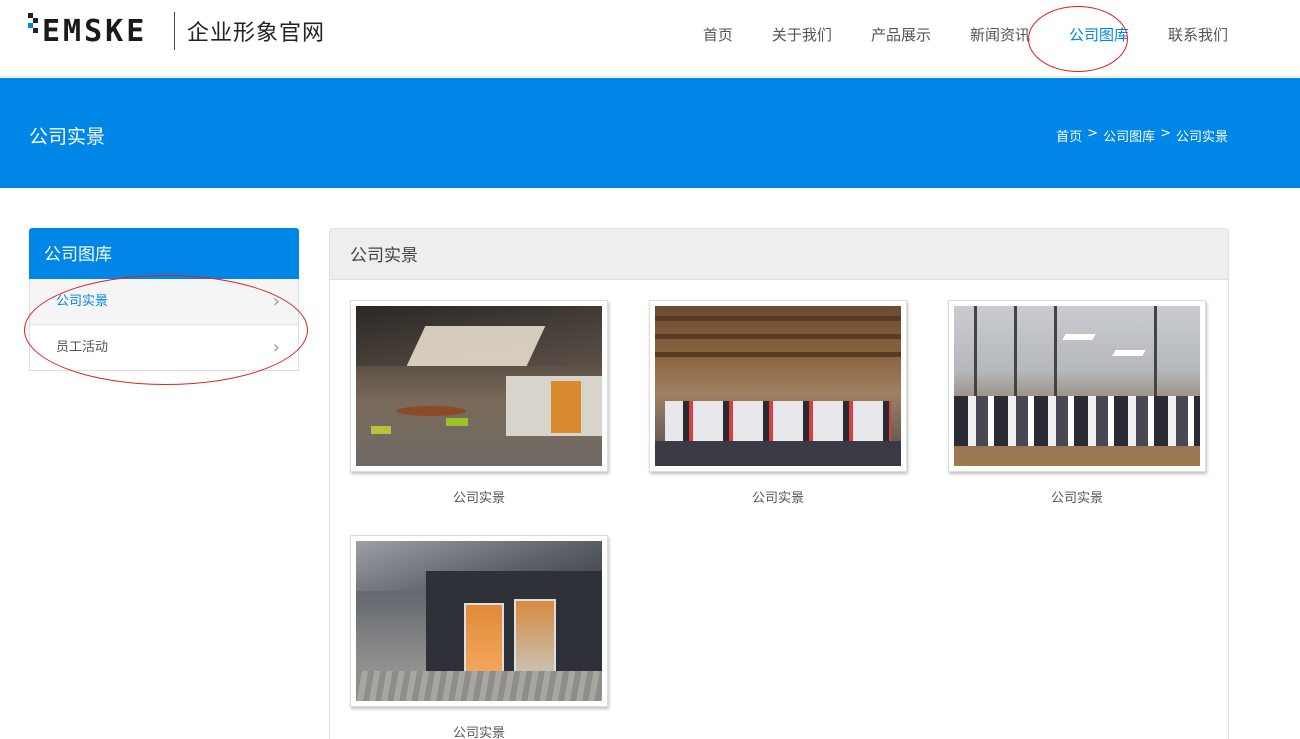 Image resolution: width=1300 pixels, height=739 pixels. What do you see at coordinates (82, 301) in the screenshot?
I see `sidebar-item-label: 公司实景` at bounding box center [82, 301].